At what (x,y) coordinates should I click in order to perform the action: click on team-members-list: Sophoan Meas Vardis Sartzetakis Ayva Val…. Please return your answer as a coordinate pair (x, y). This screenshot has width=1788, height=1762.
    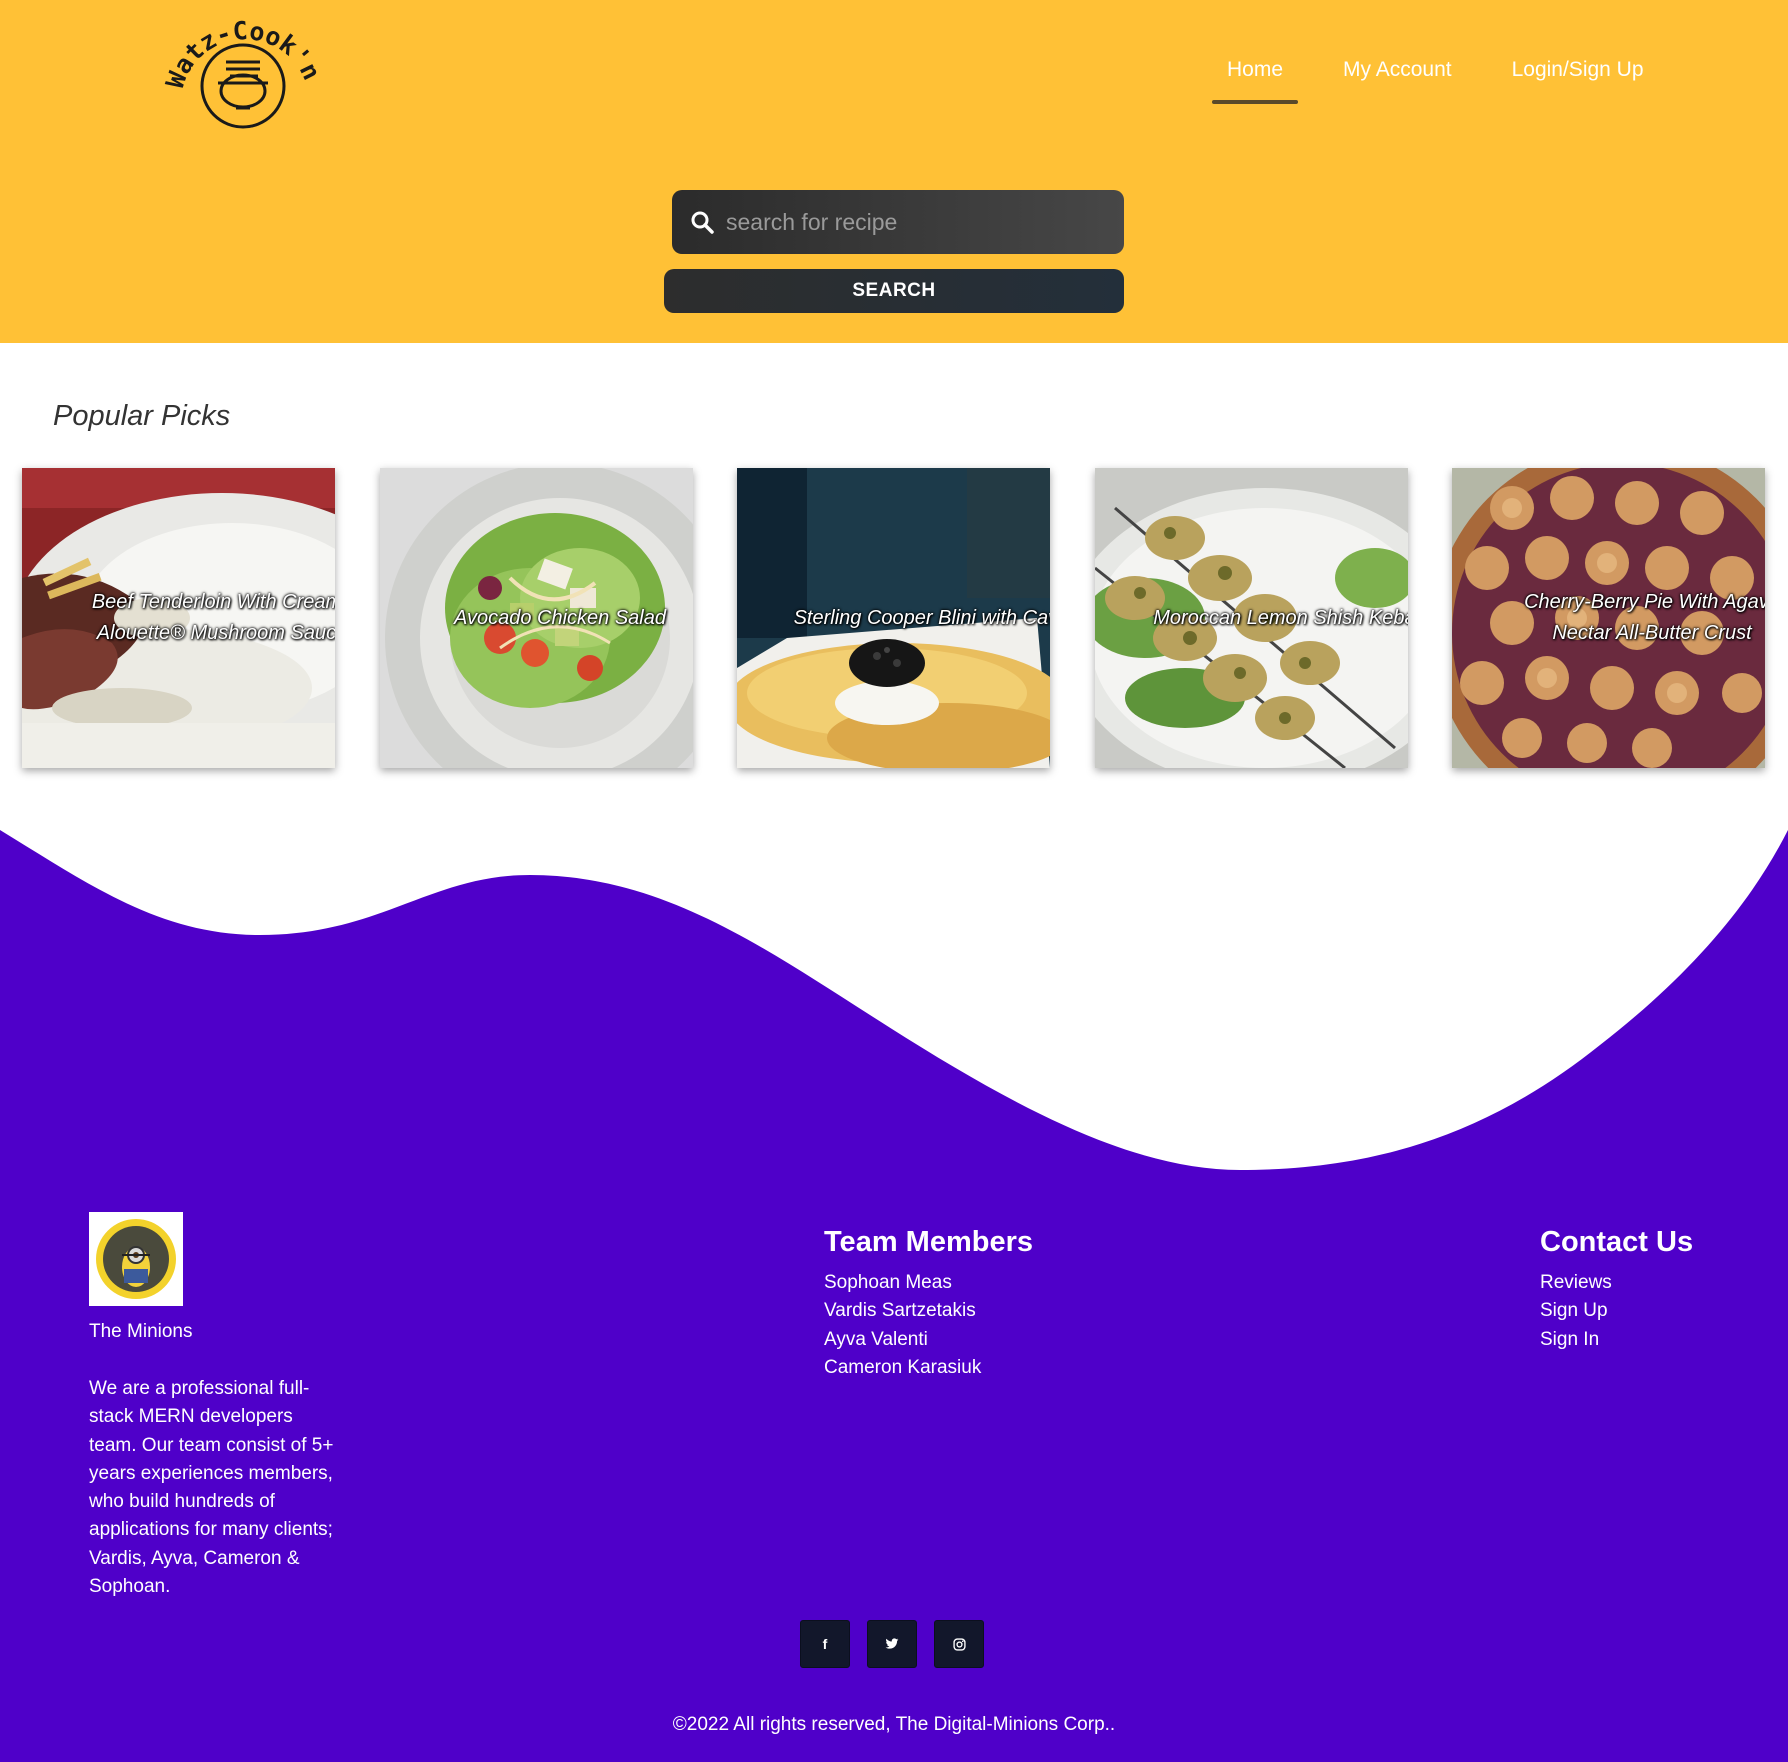
    Looking at the image, I should click on (902, 1325).